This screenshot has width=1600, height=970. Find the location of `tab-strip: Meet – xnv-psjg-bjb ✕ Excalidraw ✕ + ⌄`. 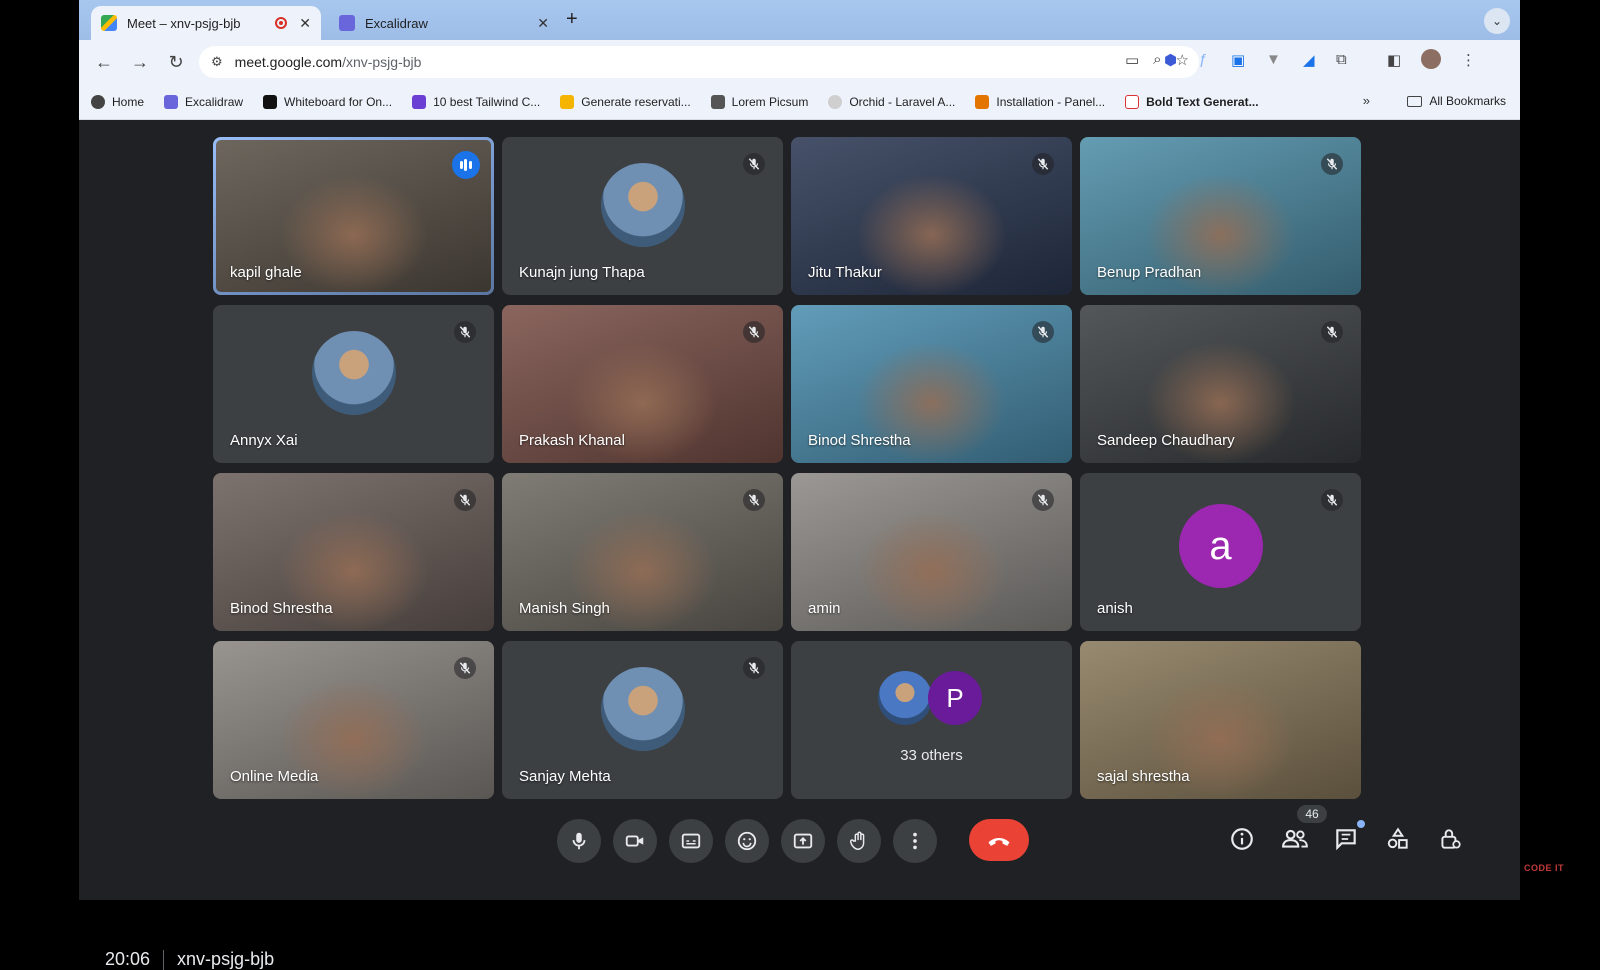

tab-strip: Meet – xnv-psjg-bjb ✕ Excalidraw ✕ + ⌄ is located at coordinates (799, 20).